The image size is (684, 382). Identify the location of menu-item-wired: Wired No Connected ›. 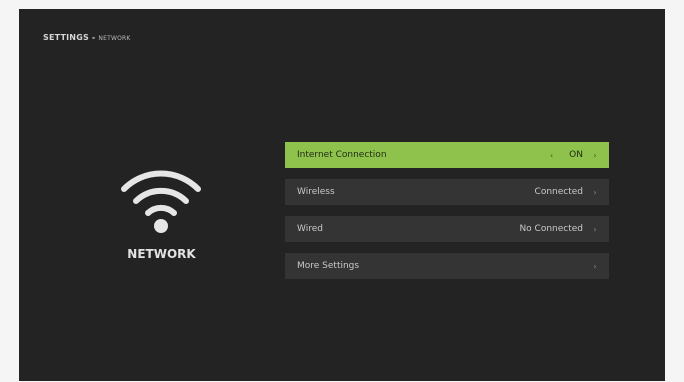
(447, 229).